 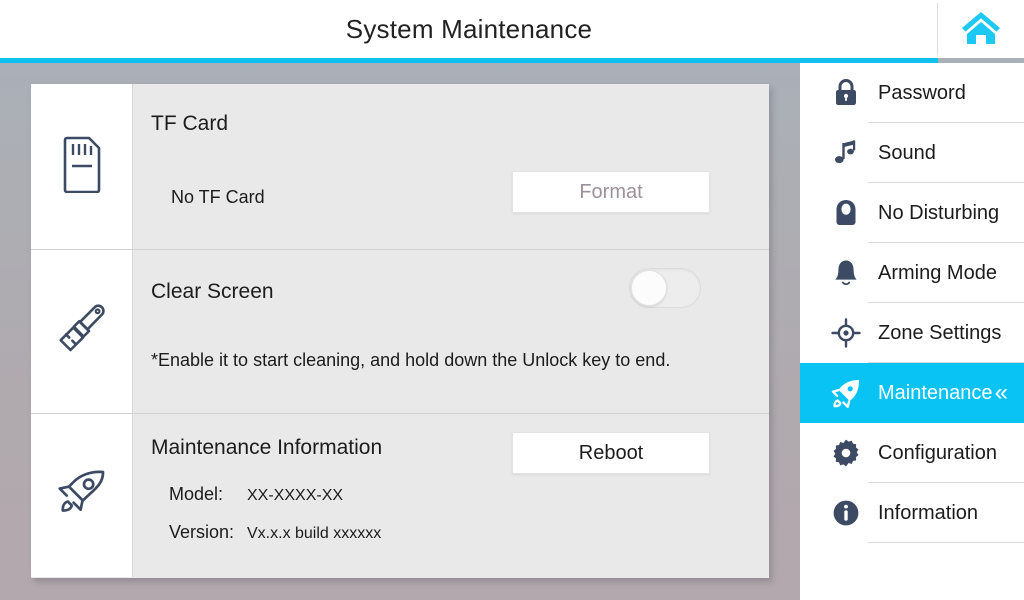 I want to click on sidebar-separator, so click(x=946, y=542).